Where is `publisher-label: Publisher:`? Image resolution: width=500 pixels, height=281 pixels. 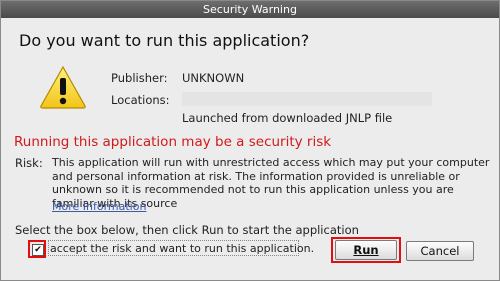
publisher-label: Publisher: is located at coordinates (139, 78).